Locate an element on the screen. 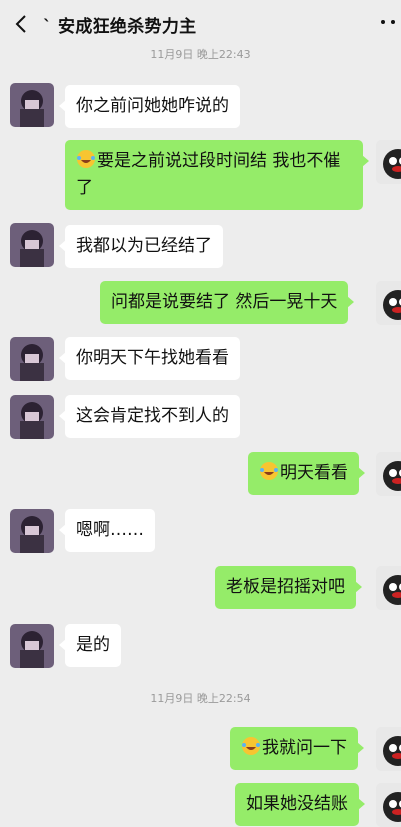 The image size is (401, 827). chat-title: ˋ 安成狂绝杀势力主 is located at coordinates (120, 27).